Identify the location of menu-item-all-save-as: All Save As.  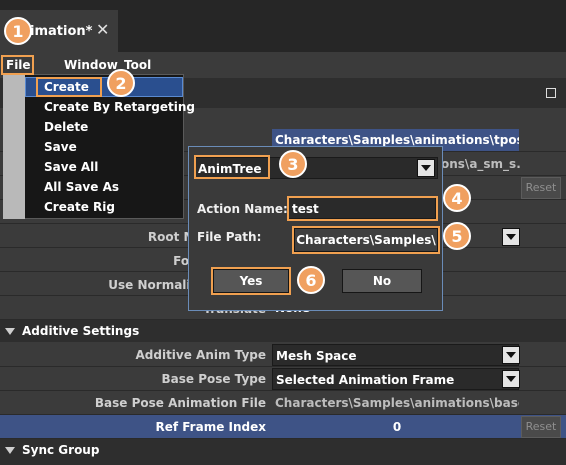
(81, 187).